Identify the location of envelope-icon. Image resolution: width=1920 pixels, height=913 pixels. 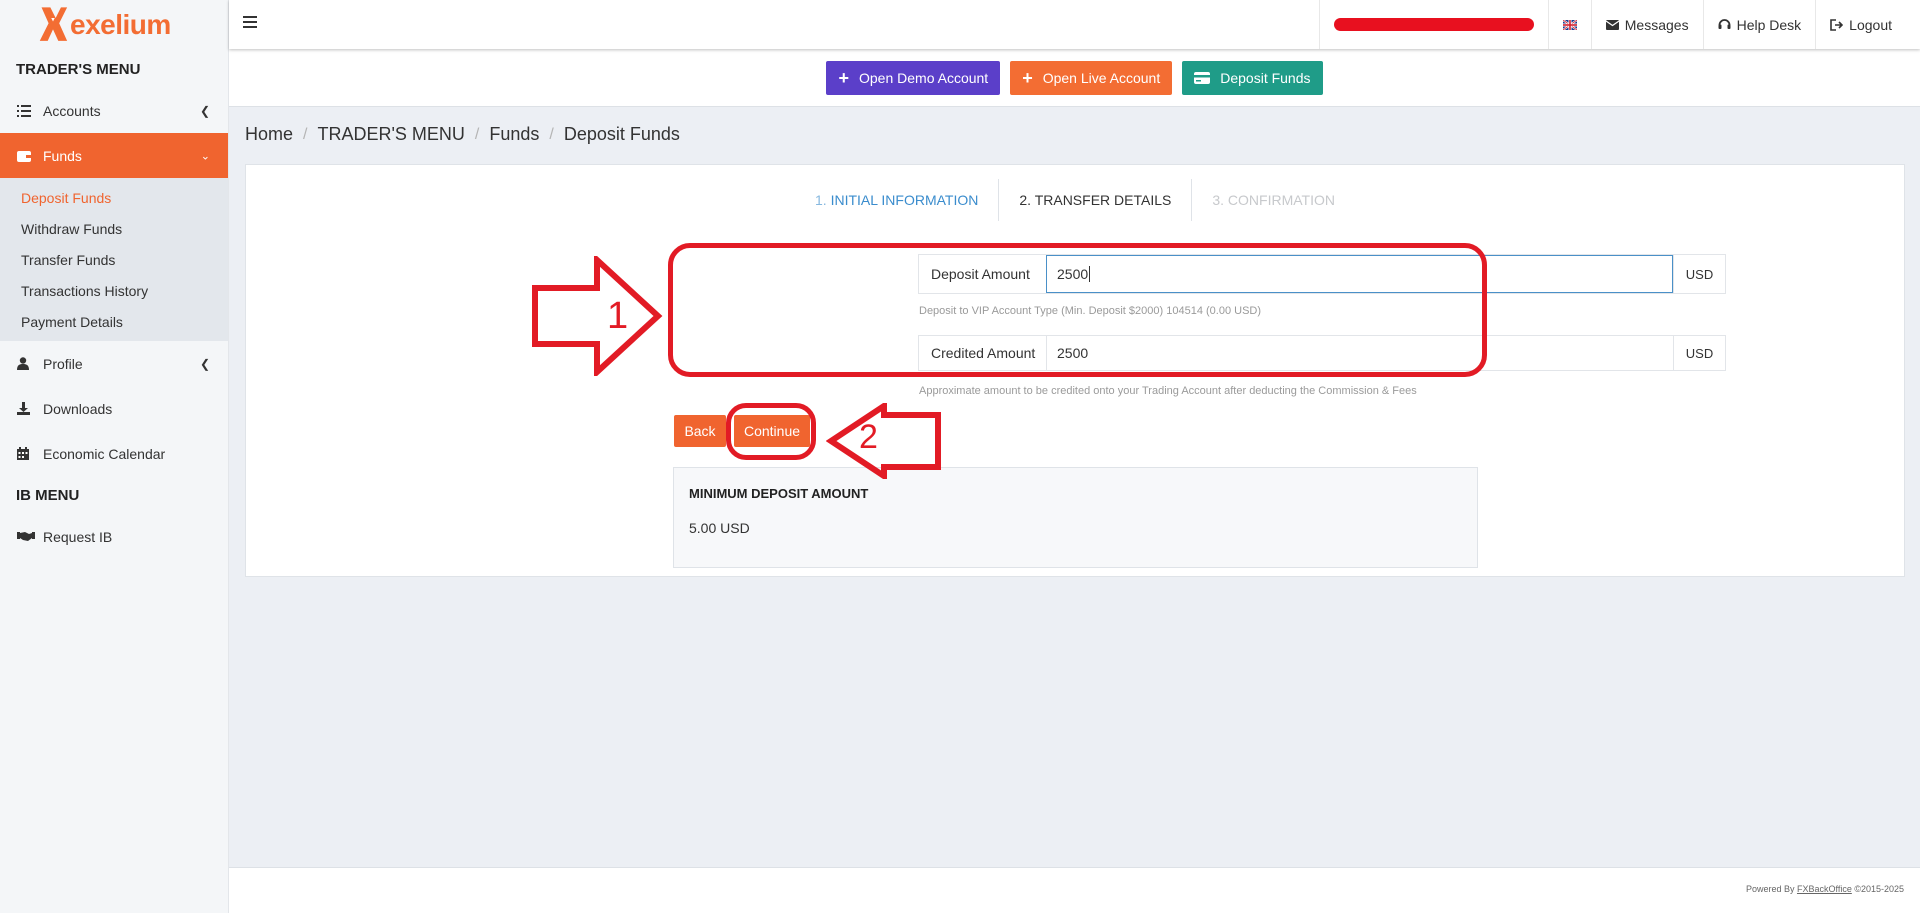
(1612, 24).